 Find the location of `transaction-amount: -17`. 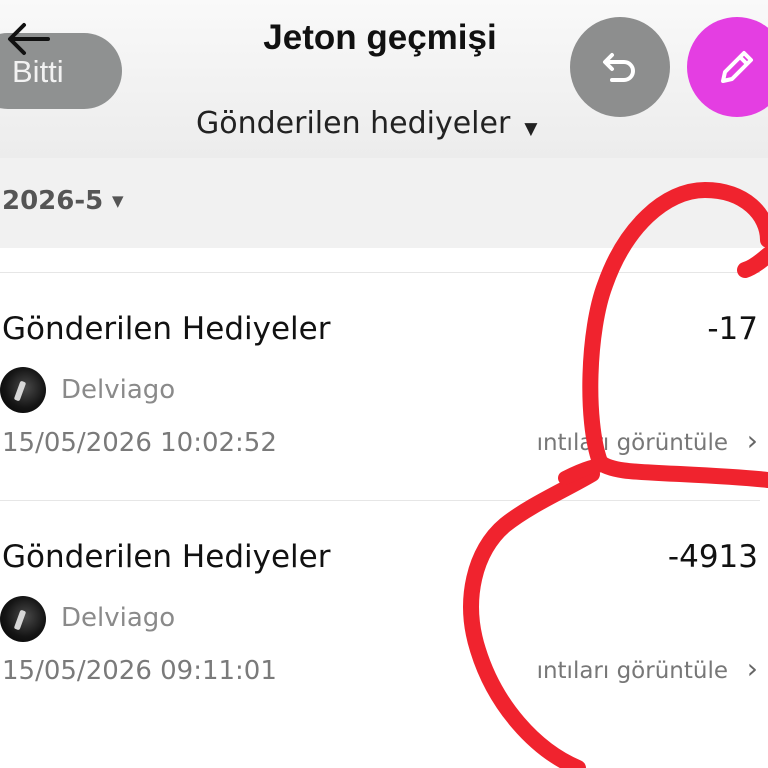

transaction-amount: -17 is located at coordinates (732, 329).